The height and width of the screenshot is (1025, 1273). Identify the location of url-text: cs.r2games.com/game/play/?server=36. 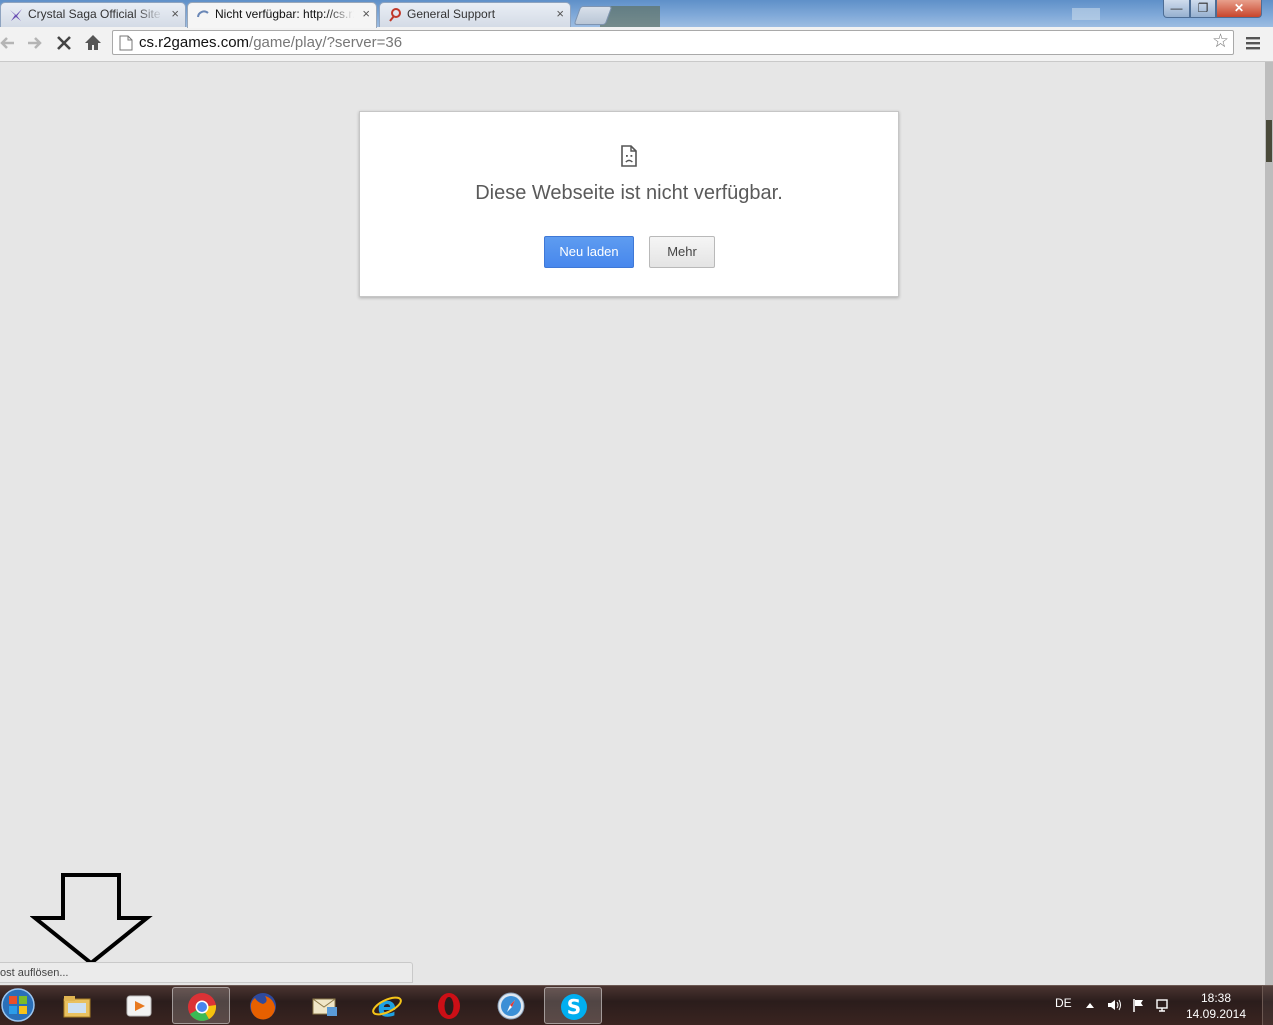
(270, 42).